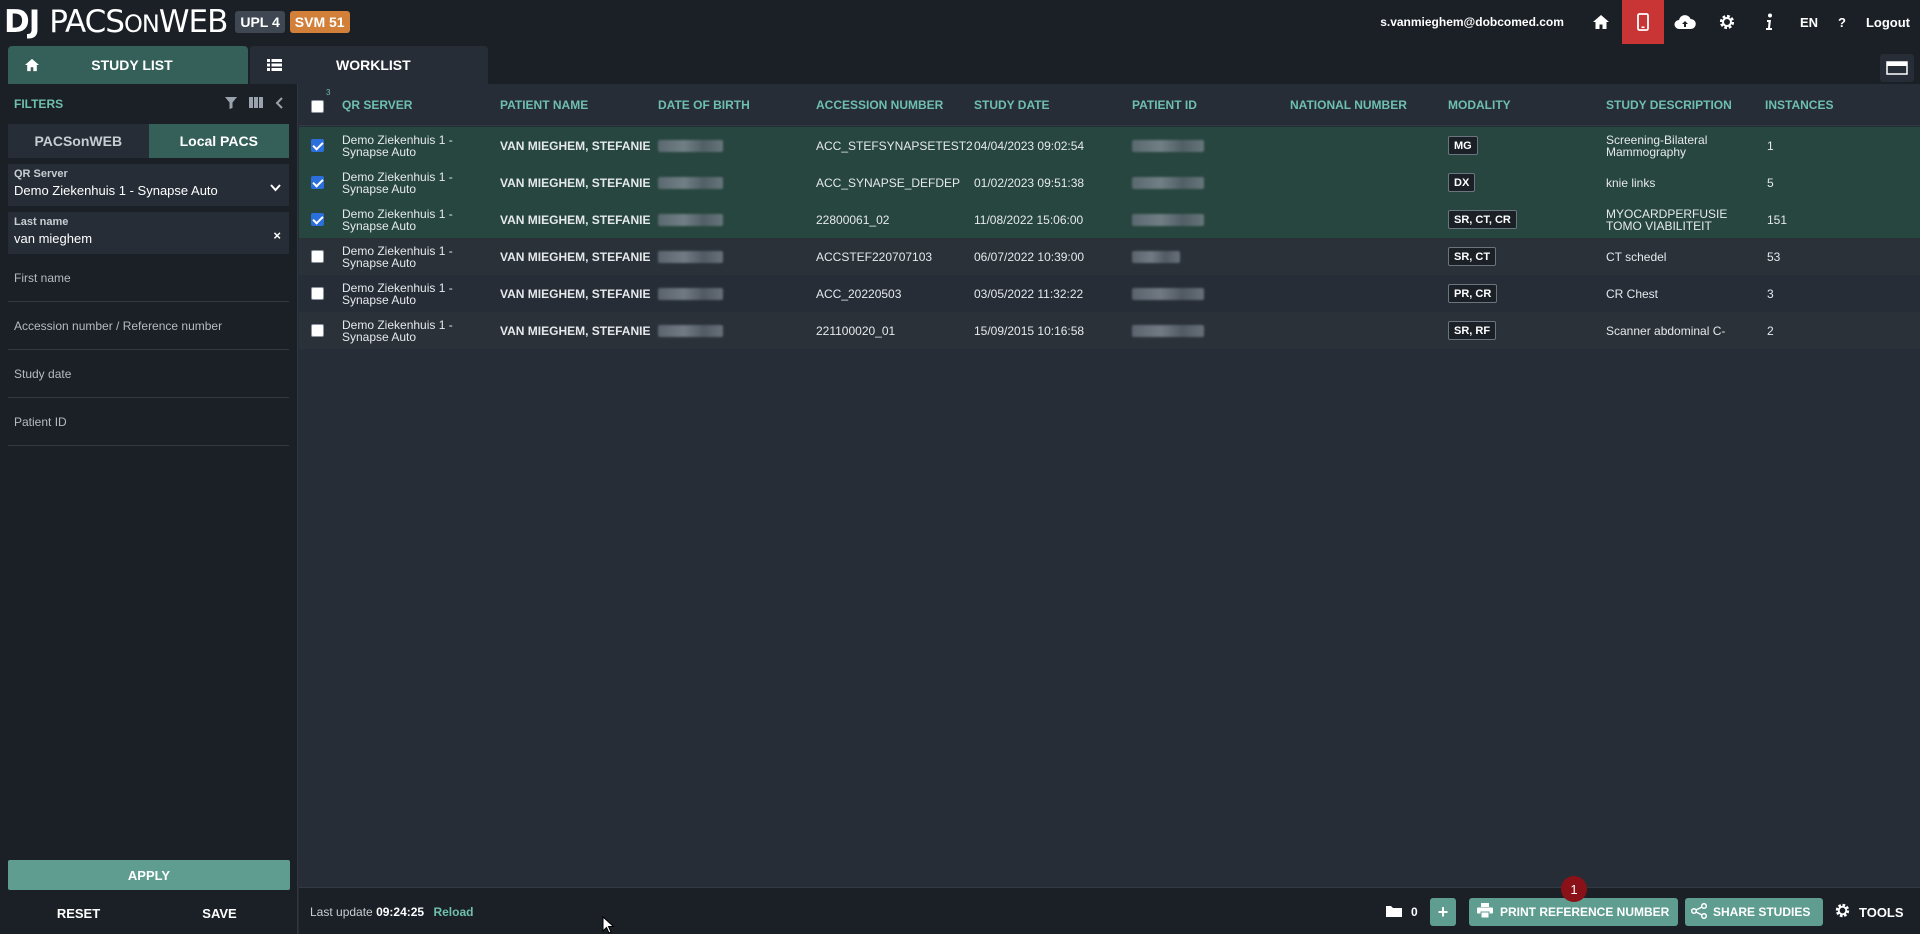 The height and width of the screenshot is (934, 1920). Describe the element at coordinates (369, 65) in the screenshot. I see `tab-worklist: WORKLIST` at that location.